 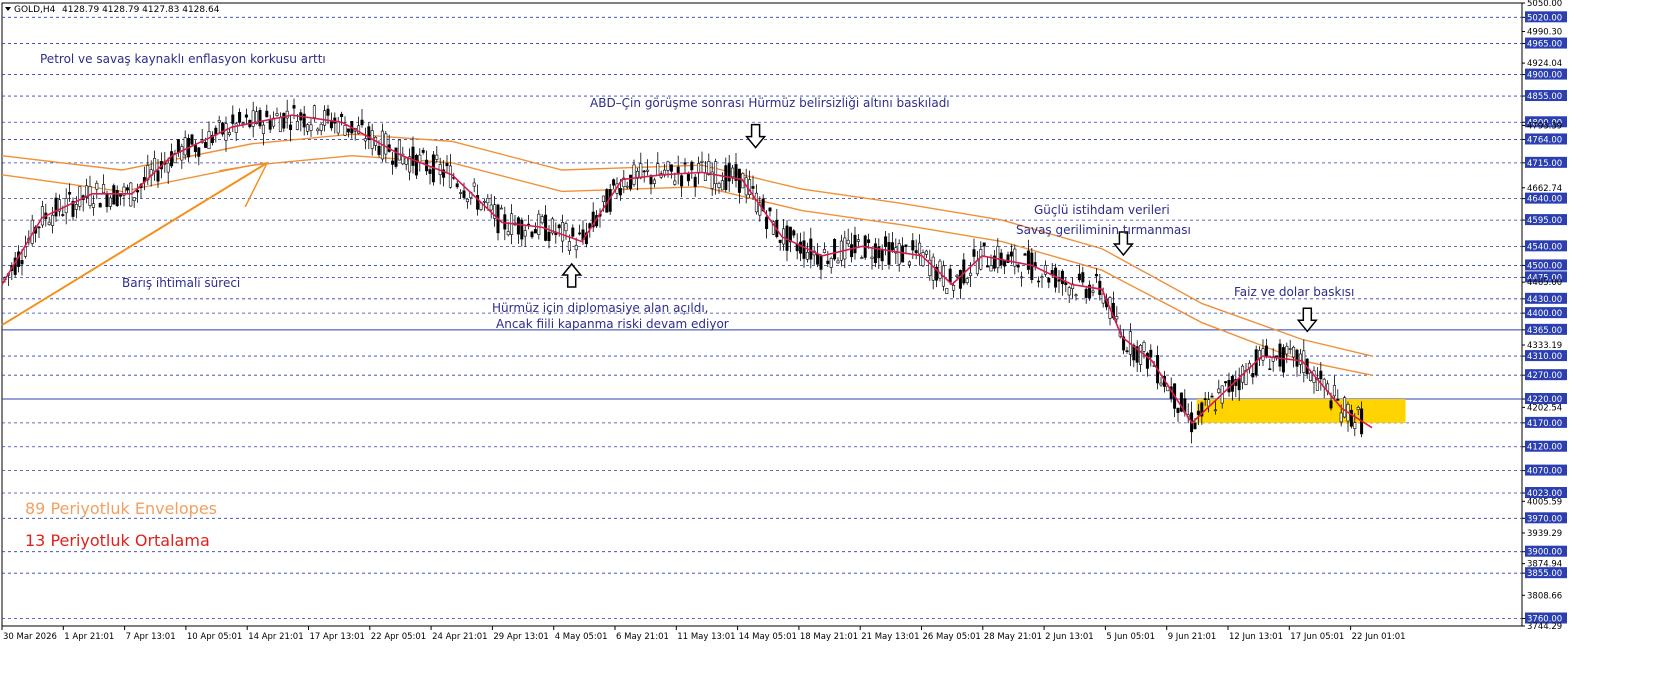 I want to click on y-tick-label: 3855.00, so click(x=1544, y=574).